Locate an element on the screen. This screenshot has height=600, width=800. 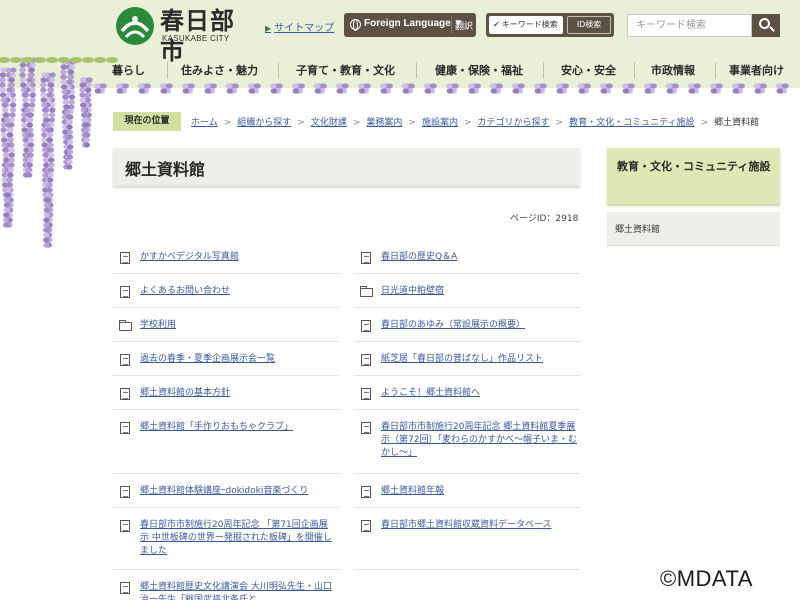
search-button is located at coordinates (766, 25).